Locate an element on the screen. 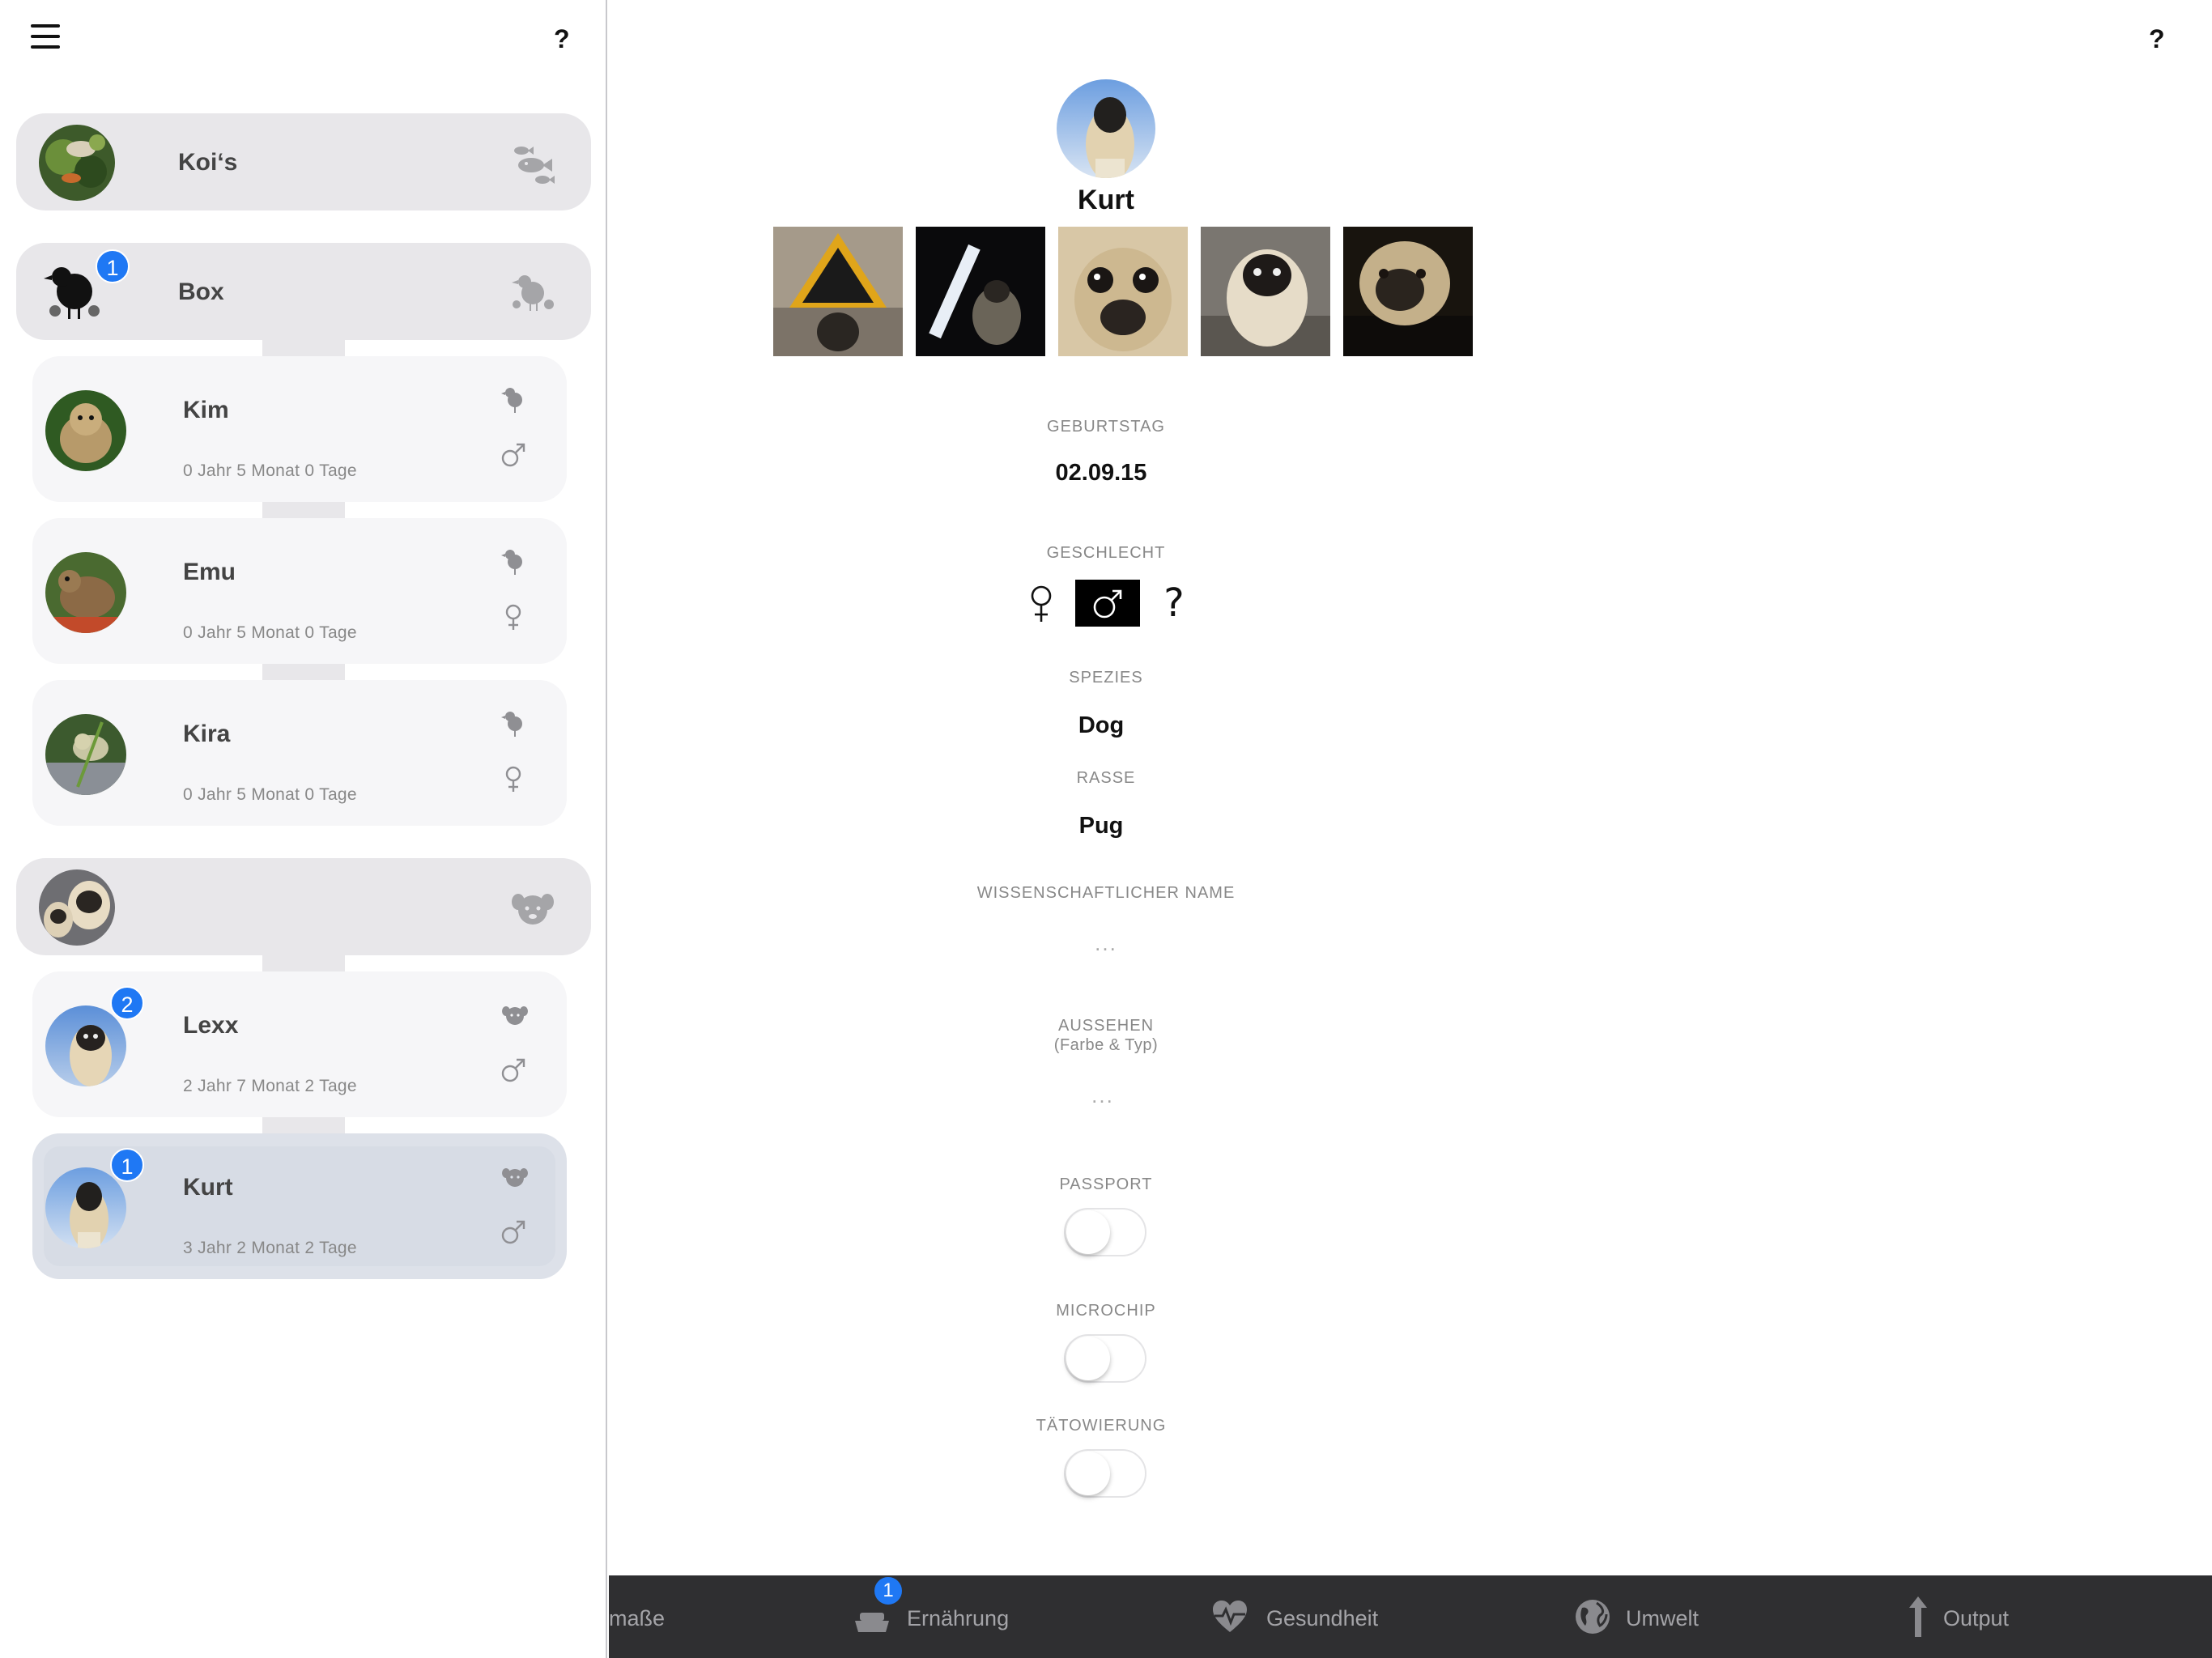  scientific-name-label: WISSENSCHAFTLICHER NAME is located at coordinates (1106, 893).